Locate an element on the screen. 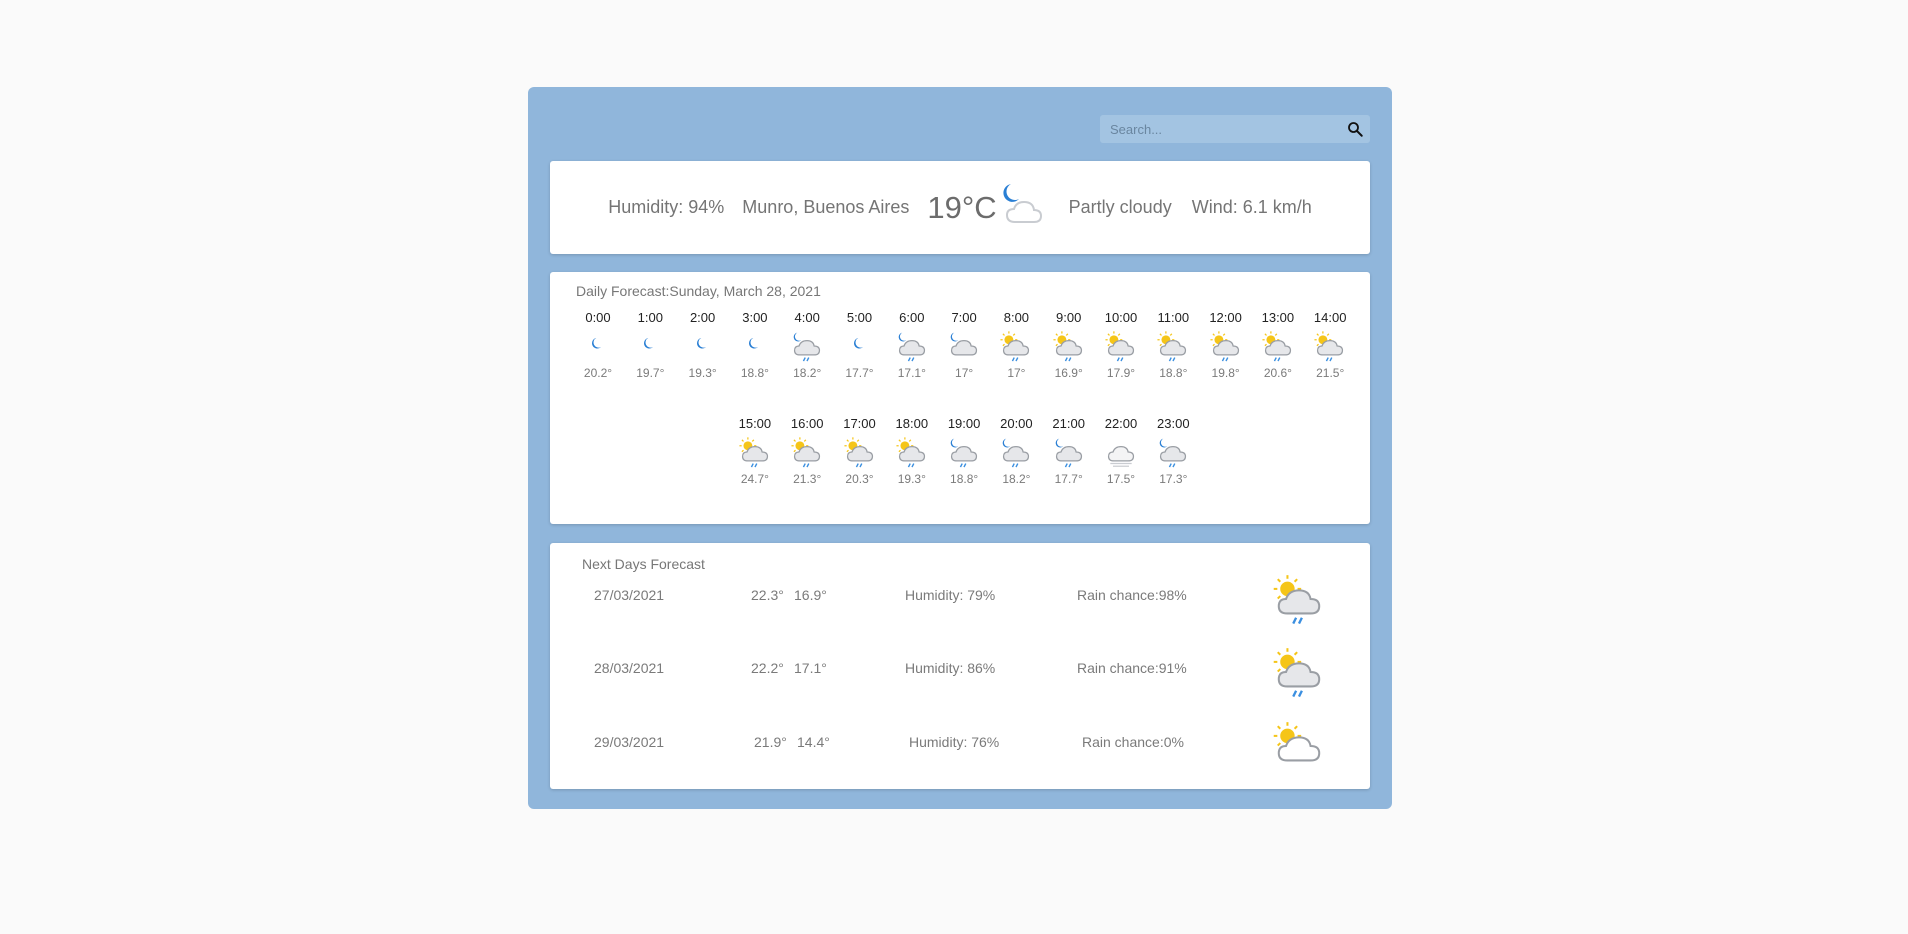 The width and height of the screenshot is (1908, 934). hour-time: 0:00 is located at coordinates (598, 317).